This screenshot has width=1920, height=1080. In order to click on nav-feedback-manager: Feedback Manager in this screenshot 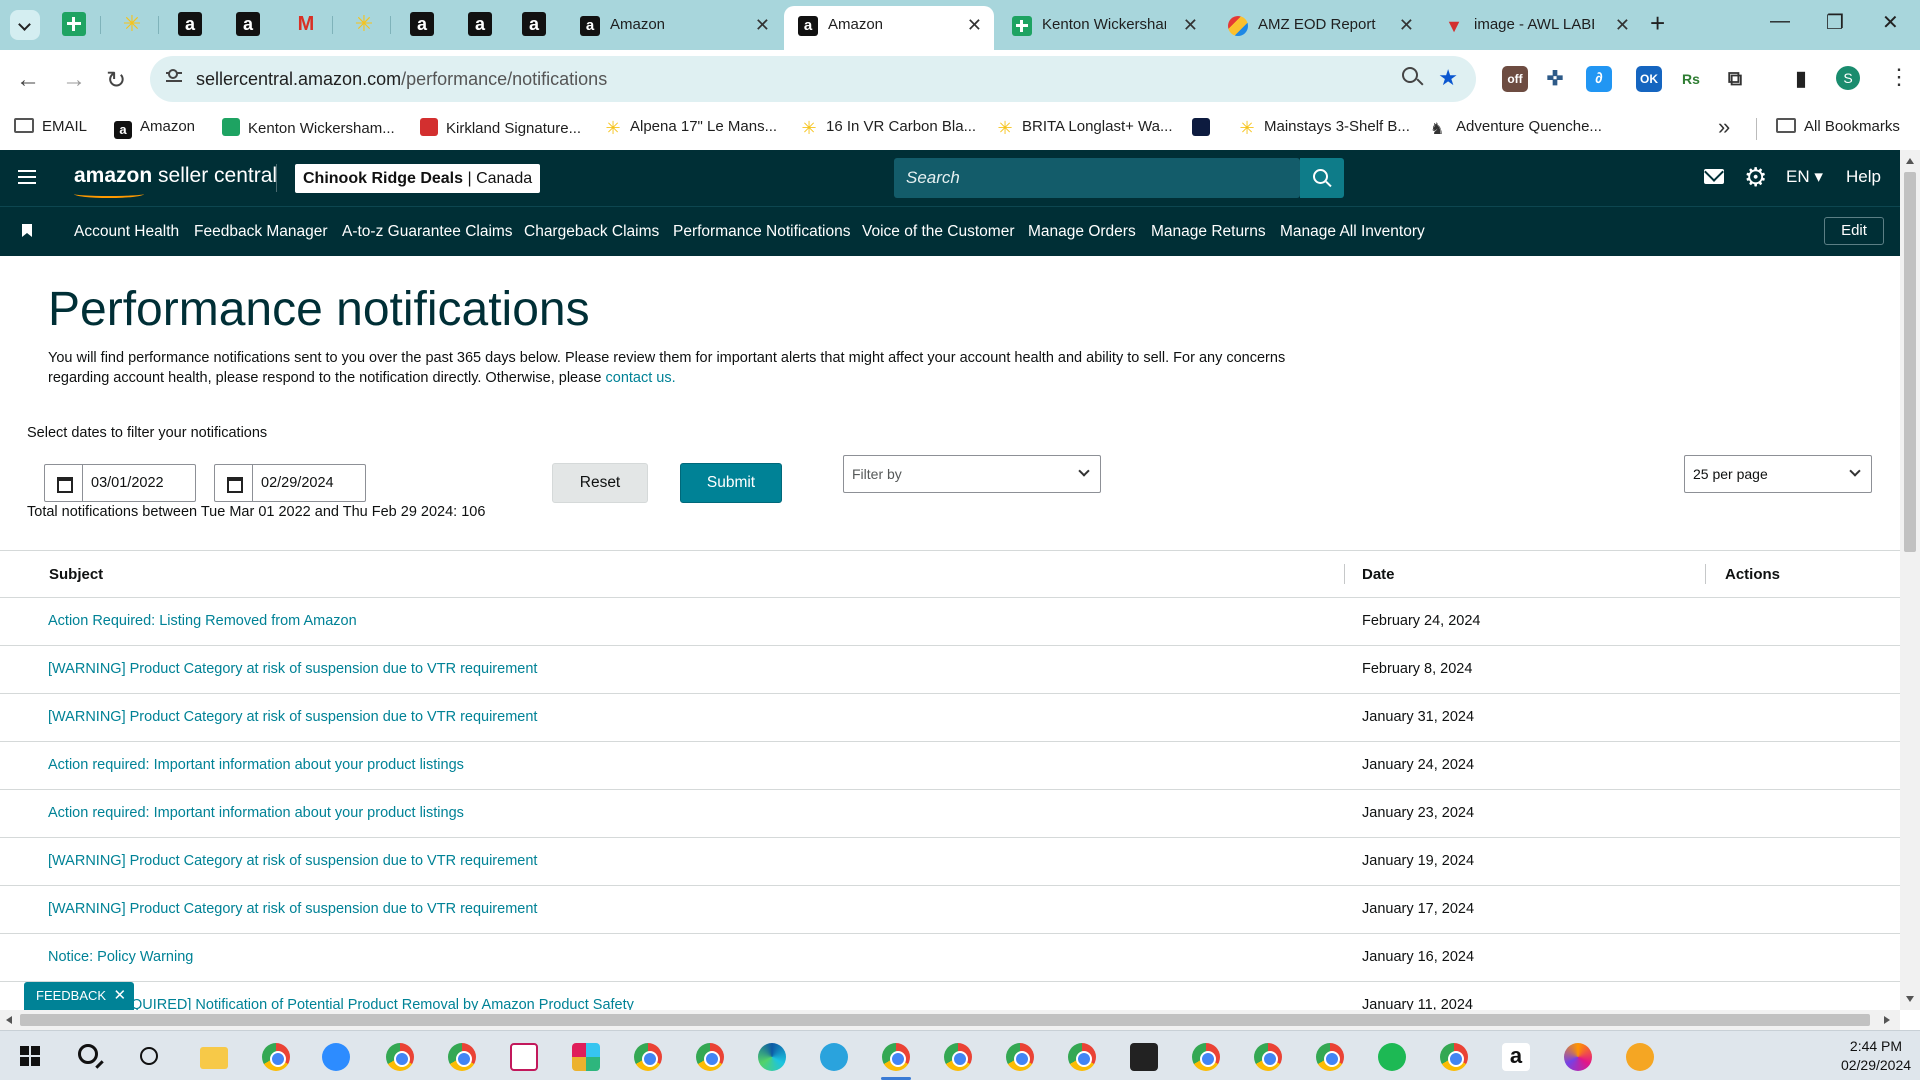, I will do `click(261, 232)`.